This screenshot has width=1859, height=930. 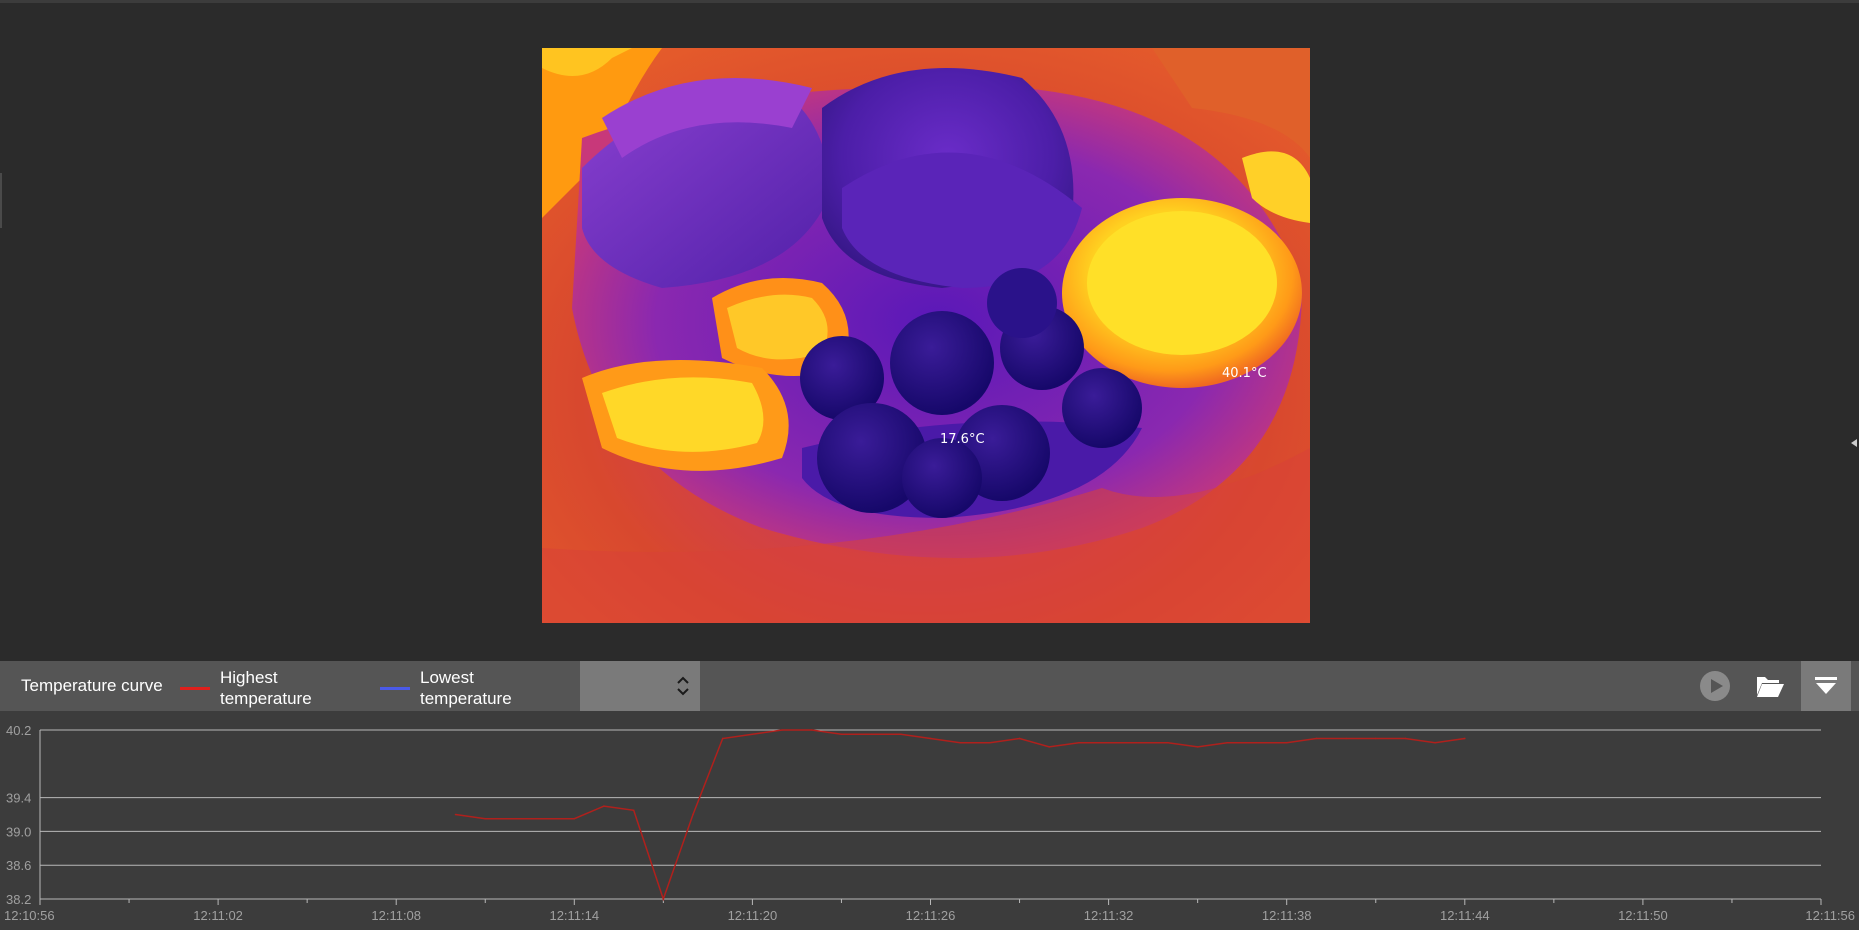 I want to click on highest-temperature-label-line2: temperature, so click(x=266, y=698).